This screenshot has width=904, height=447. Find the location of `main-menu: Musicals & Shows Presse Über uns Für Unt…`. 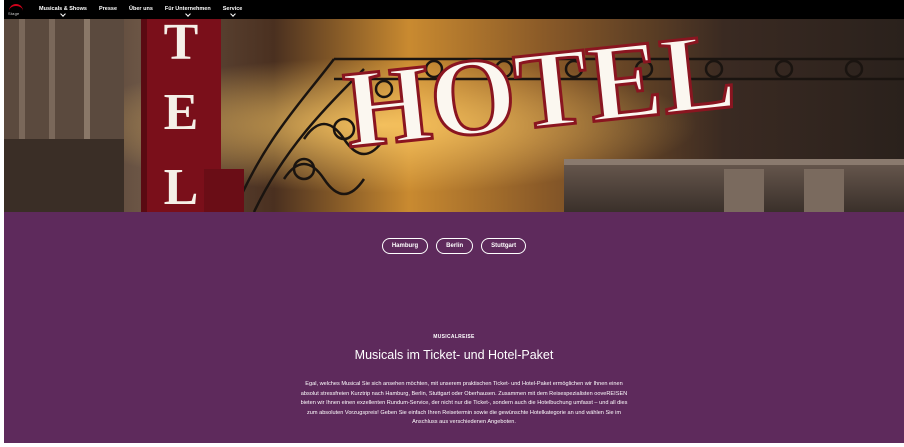

main-menu: Musicals & Shows Presse Über uns Für Unt… is located at coordinates (140, 9).